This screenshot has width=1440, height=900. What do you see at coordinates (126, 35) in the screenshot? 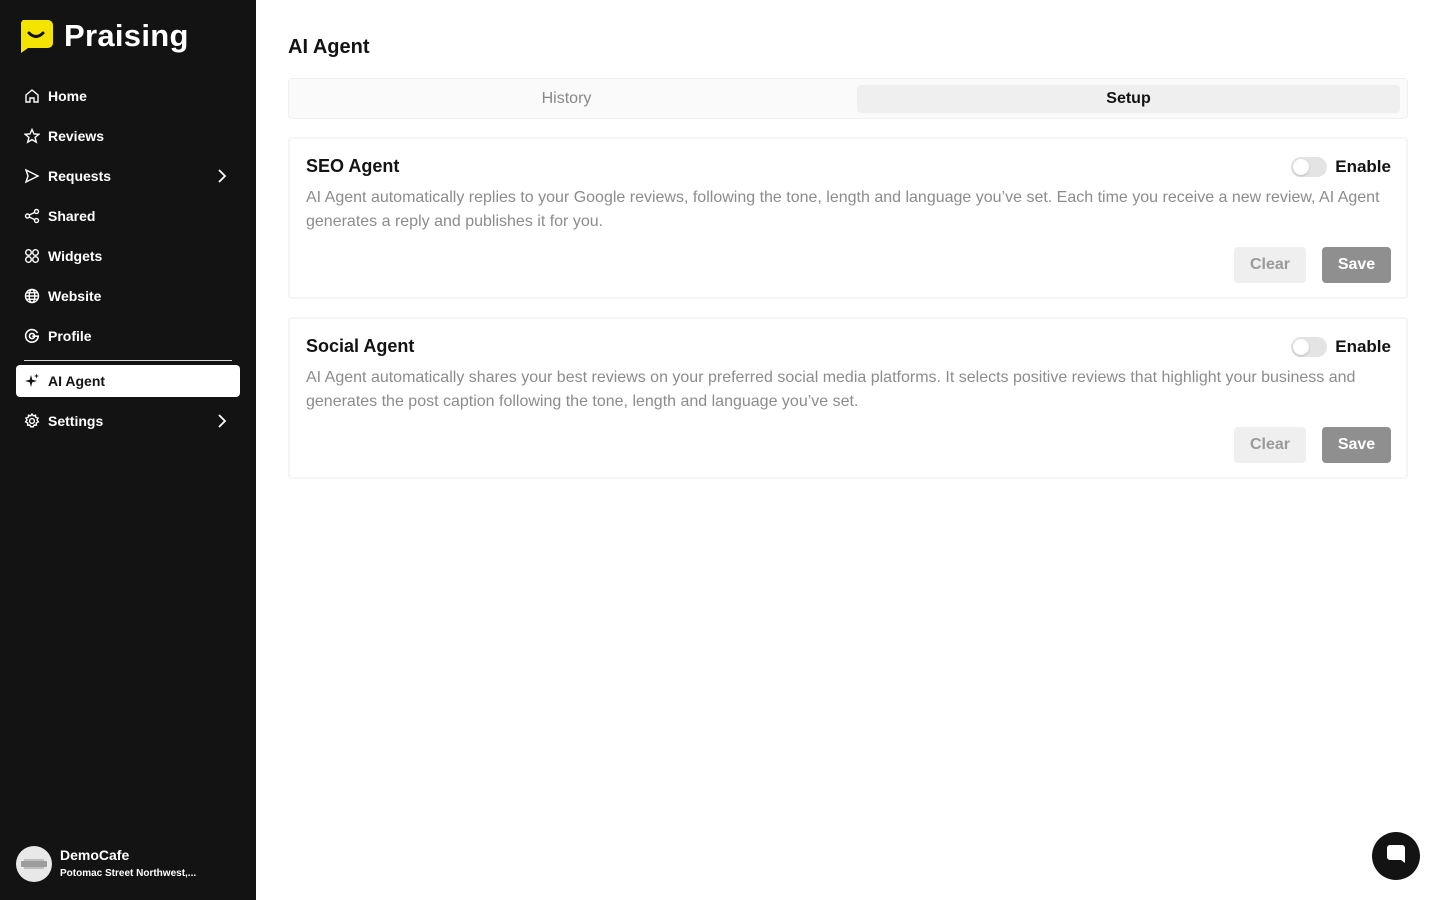
I see `brand-name: Praising` at bounding box center [126, 35].